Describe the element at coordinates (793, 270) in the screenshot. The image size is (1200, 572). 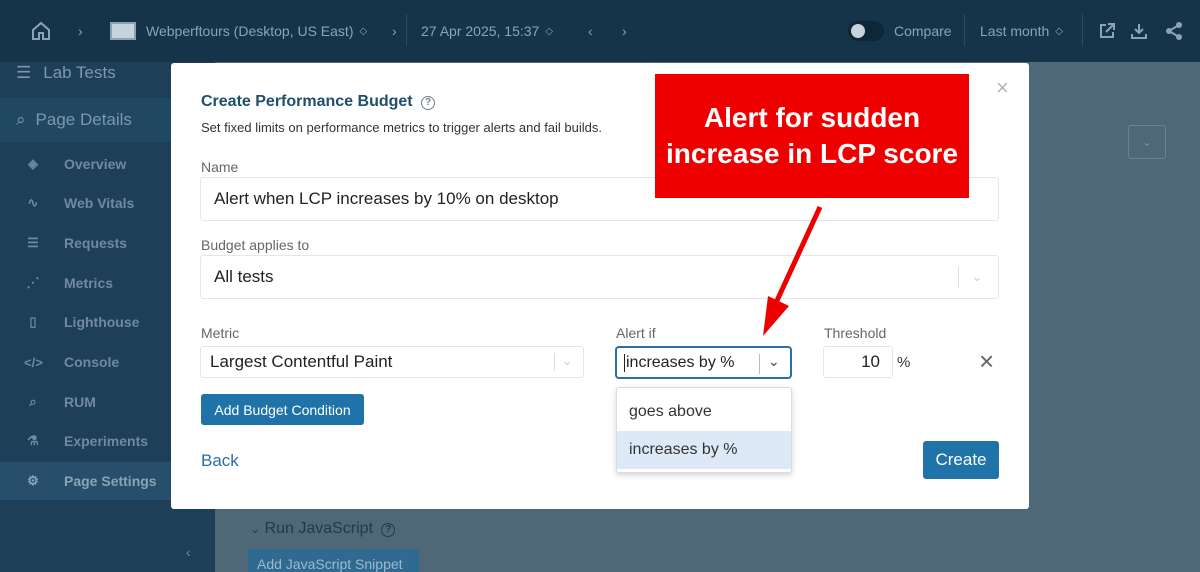
I see `annotation-arrow` at that location.